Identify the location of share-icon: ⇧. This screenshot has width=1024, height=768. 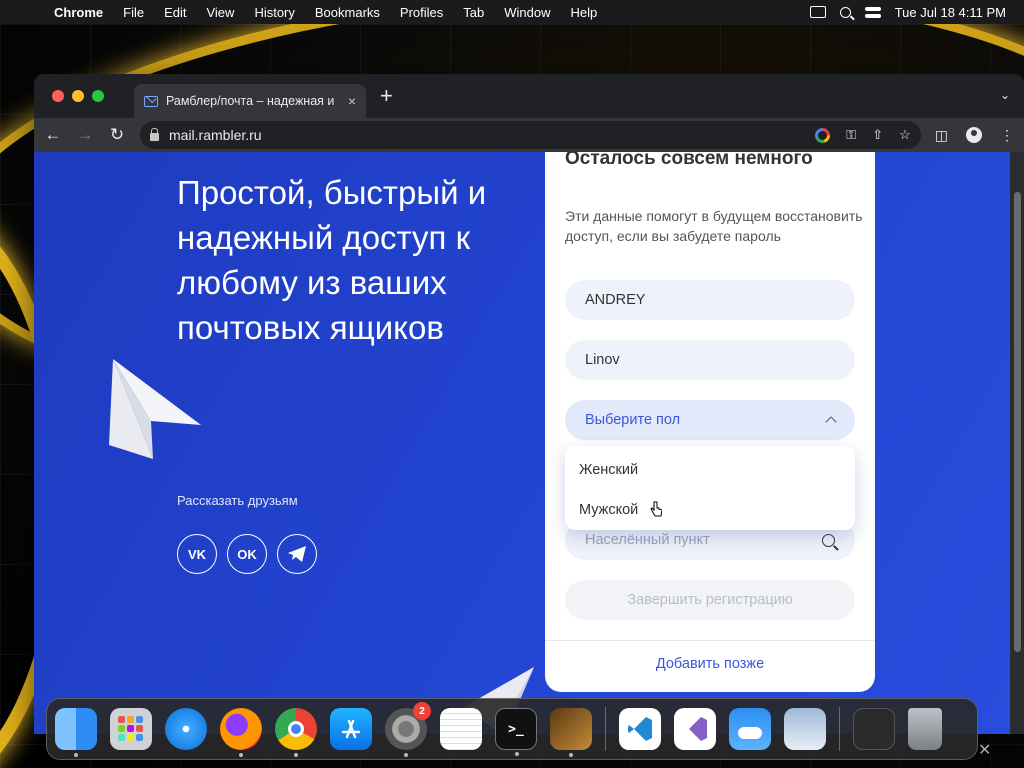
(877, 135).